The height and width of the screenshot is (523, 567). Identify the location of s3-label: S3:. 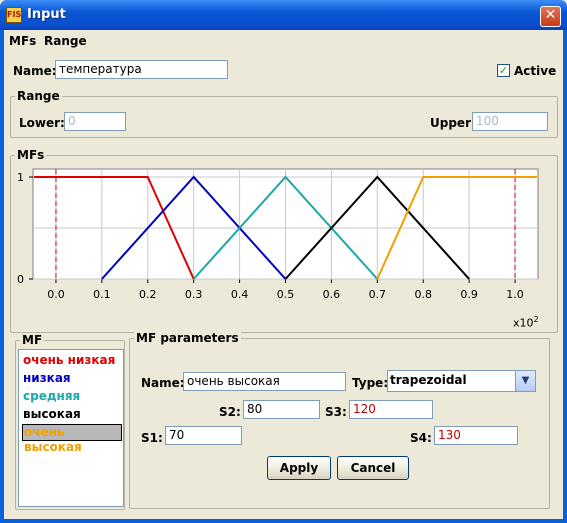
(336, 412).